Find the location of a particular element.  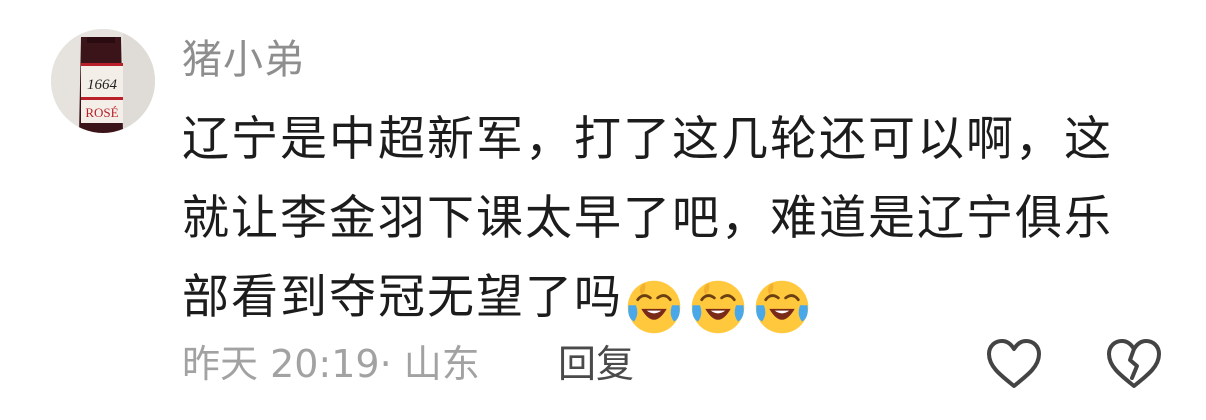

reply-button: 回复 is located at coordinates (596, 364).